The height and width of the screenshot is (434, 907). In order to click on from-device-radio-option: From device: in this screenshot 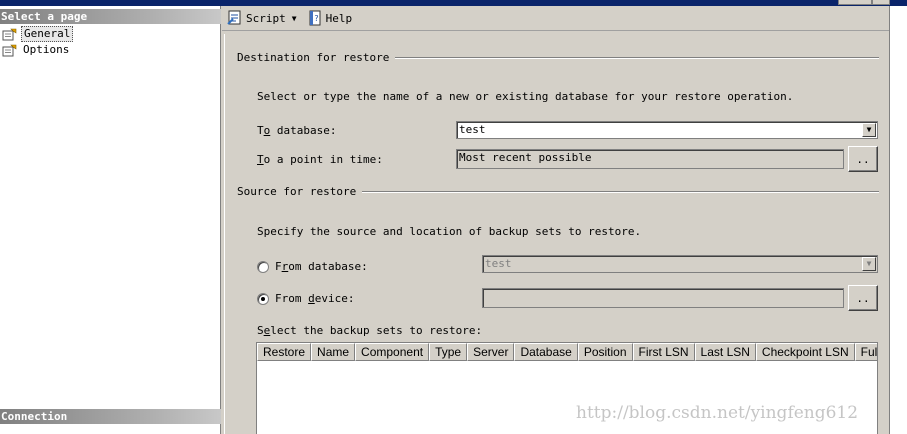, I will do `click(306, 298)`.